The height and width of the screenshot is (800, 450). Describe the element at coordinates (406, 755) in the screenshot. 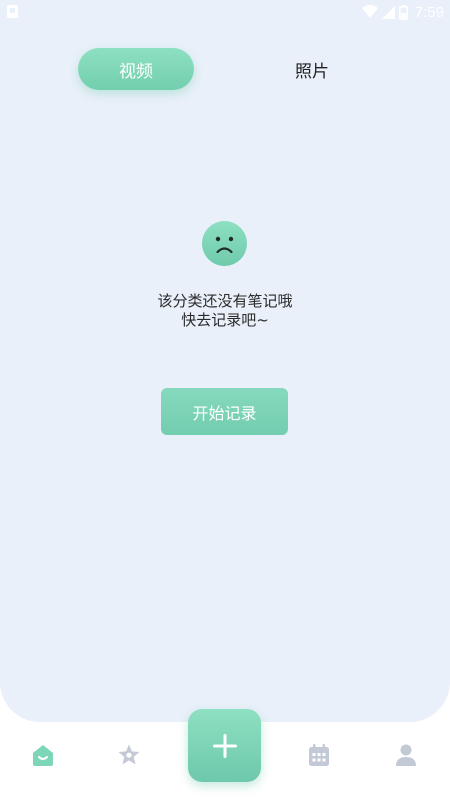

I see `profile-icon` at that location.